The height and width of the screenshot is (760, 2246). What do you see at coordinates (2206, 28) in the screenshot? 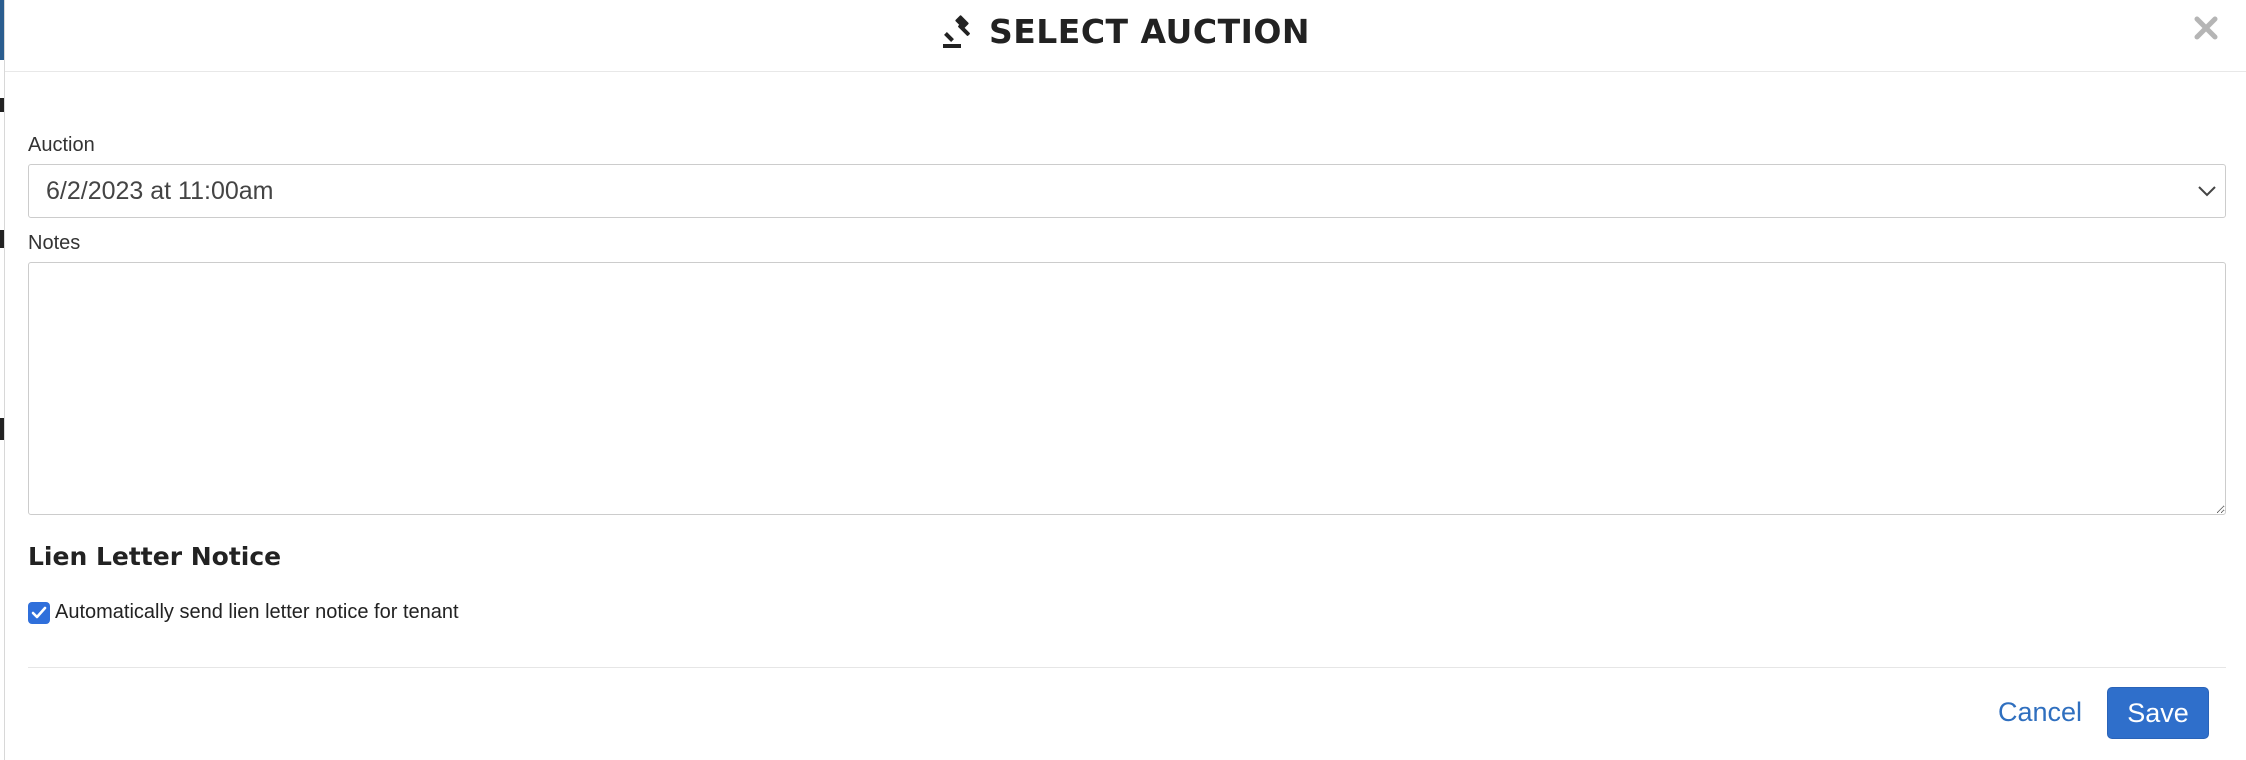
I see `close-icon` at bounding box center [2206, 28].